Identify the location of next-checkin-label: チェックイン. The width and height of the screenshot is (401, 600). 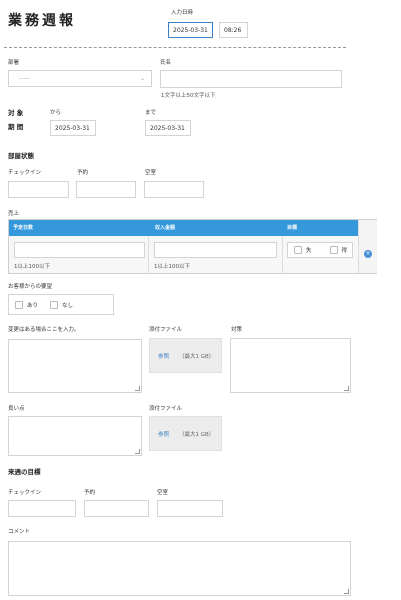
(25, 493).